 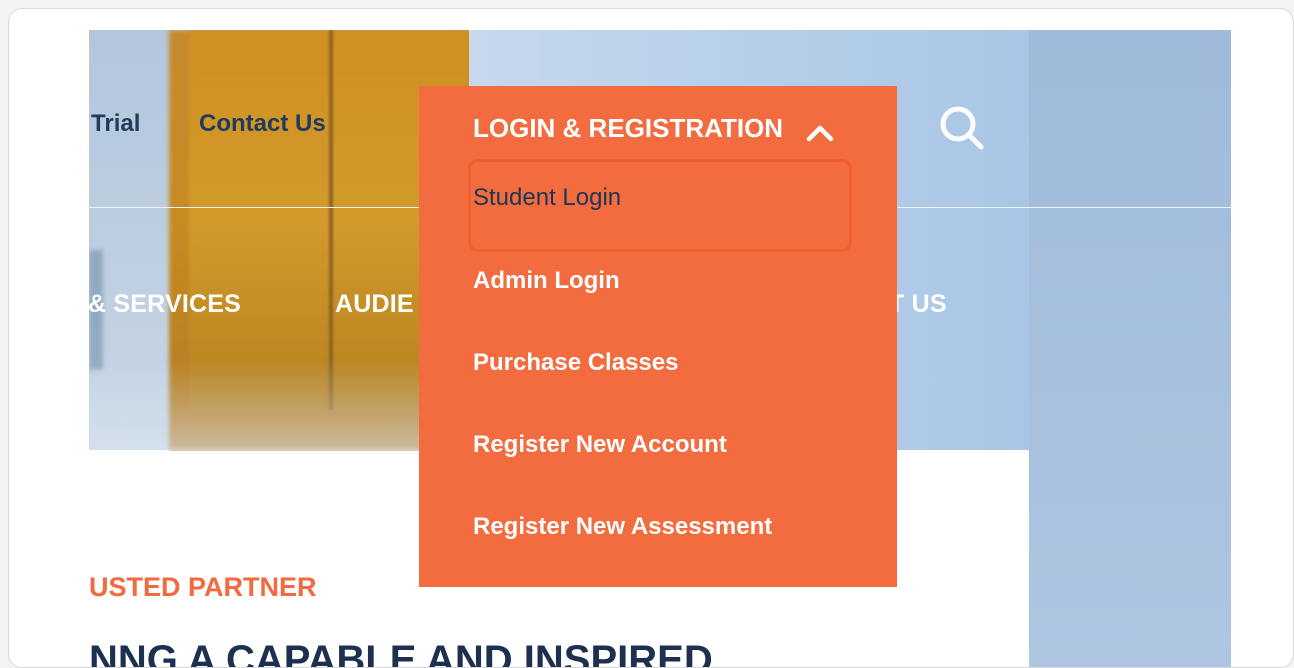 What do you see at coordinates (165, 304) in the screenshot?
I see `nav-products-services: & SERVICES` at bounding box center [165, 304].